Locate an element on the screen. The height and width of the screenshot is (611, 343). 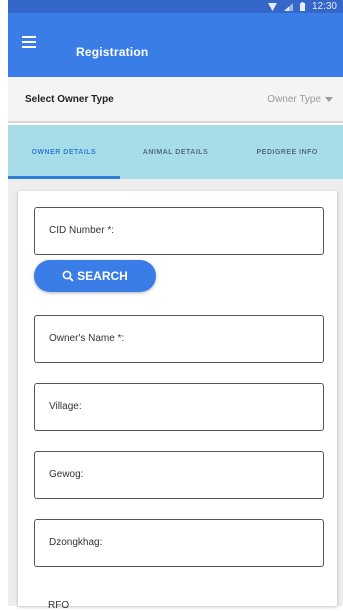
signal-icon is located at coordinates (288, 6).